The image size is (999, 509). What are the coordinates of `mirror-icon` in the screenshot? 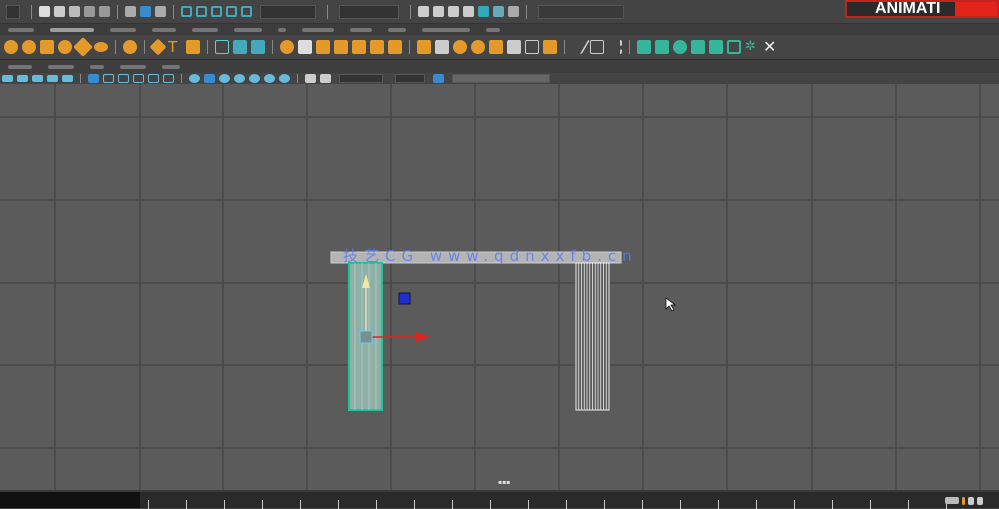 It's located at (305, 47).